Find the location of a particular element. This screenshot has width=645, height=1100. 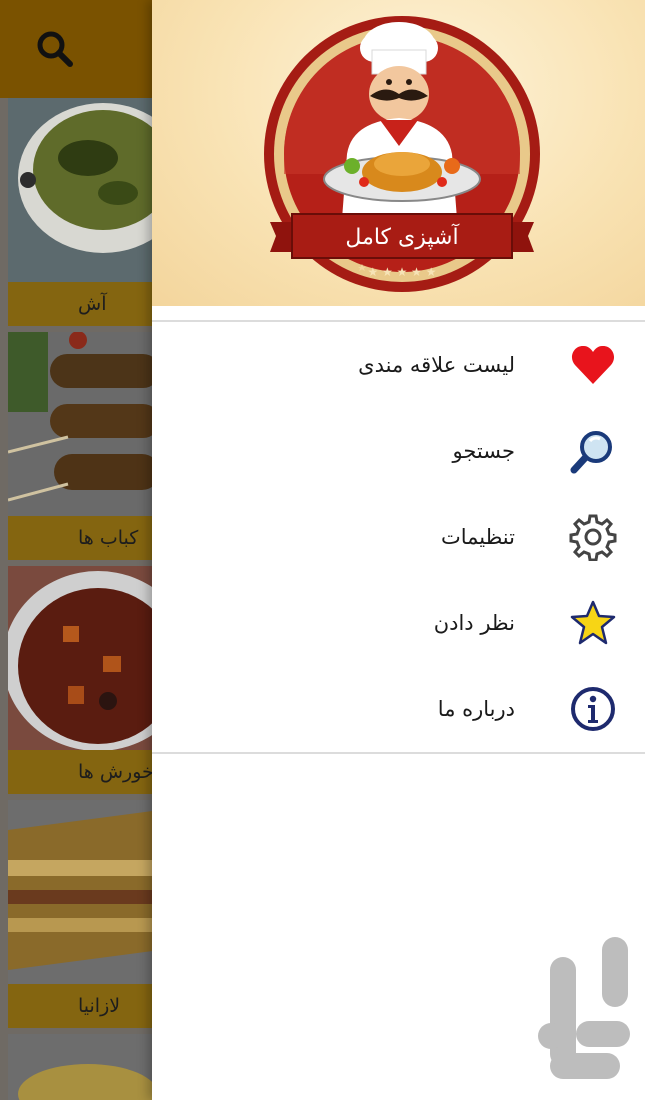

category-card: آش is located at coordinates (84, 215).